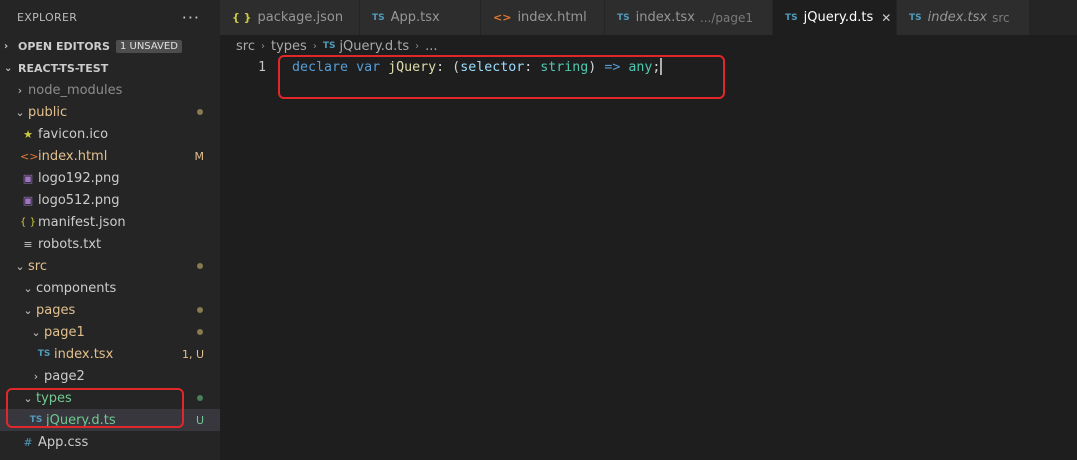 This screenshot has height=460, width=1077. I want to click on tree-item-src: ⌄ src, so click(110, 266).